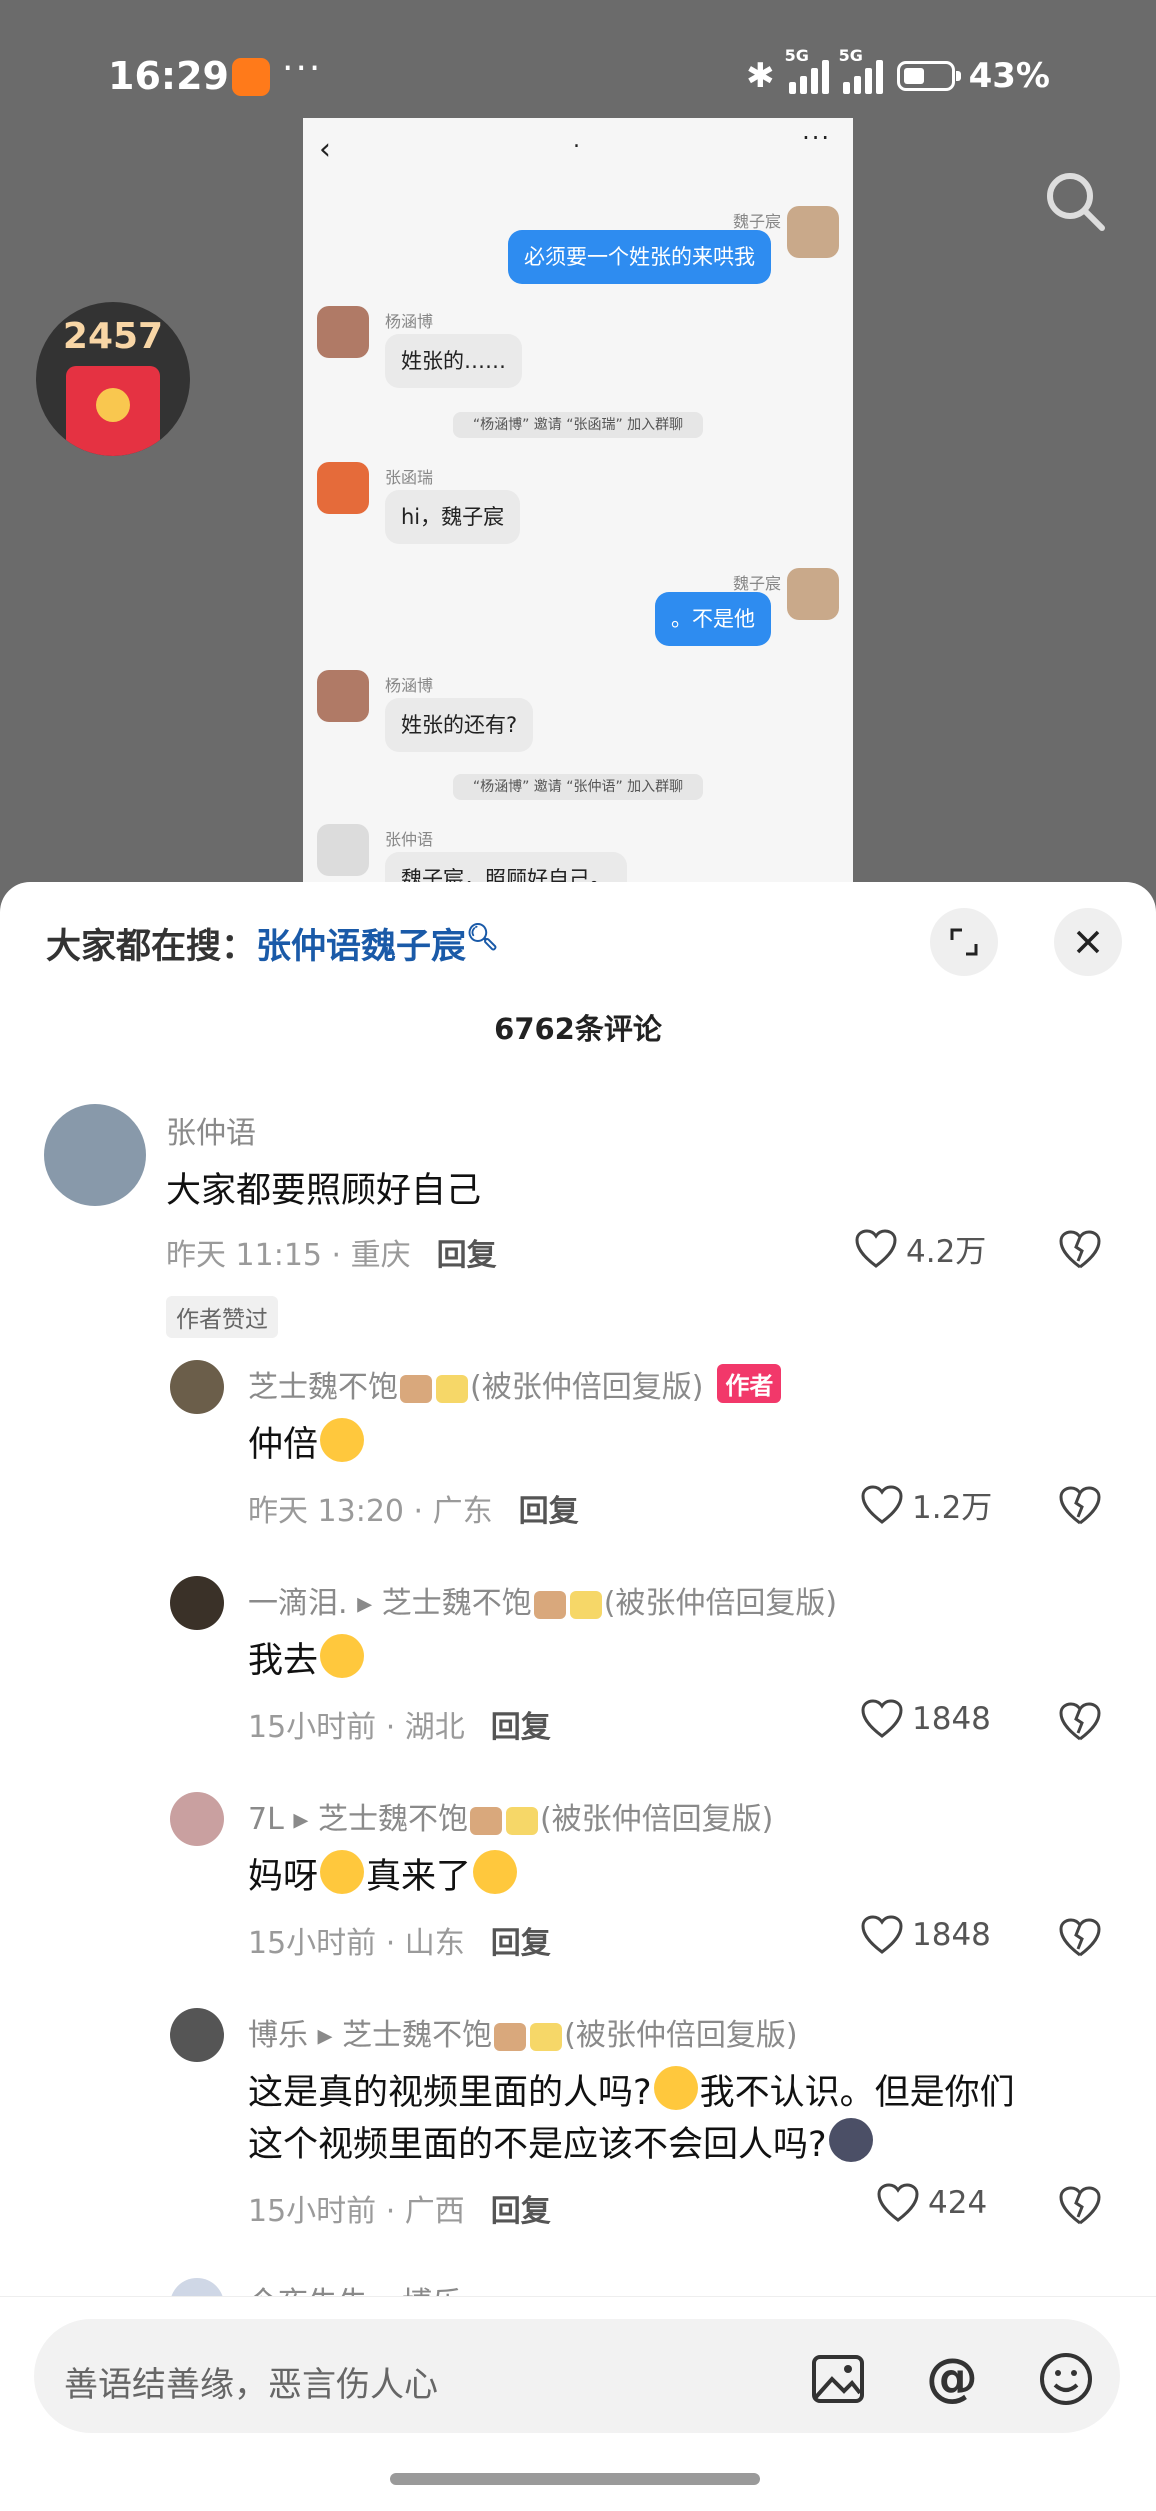 The image size is (1156, 2511). What do you see at coordinates (251, 77) in the screenshot?
I see `taobao-notification-icon` at bounding box center [251, 77].